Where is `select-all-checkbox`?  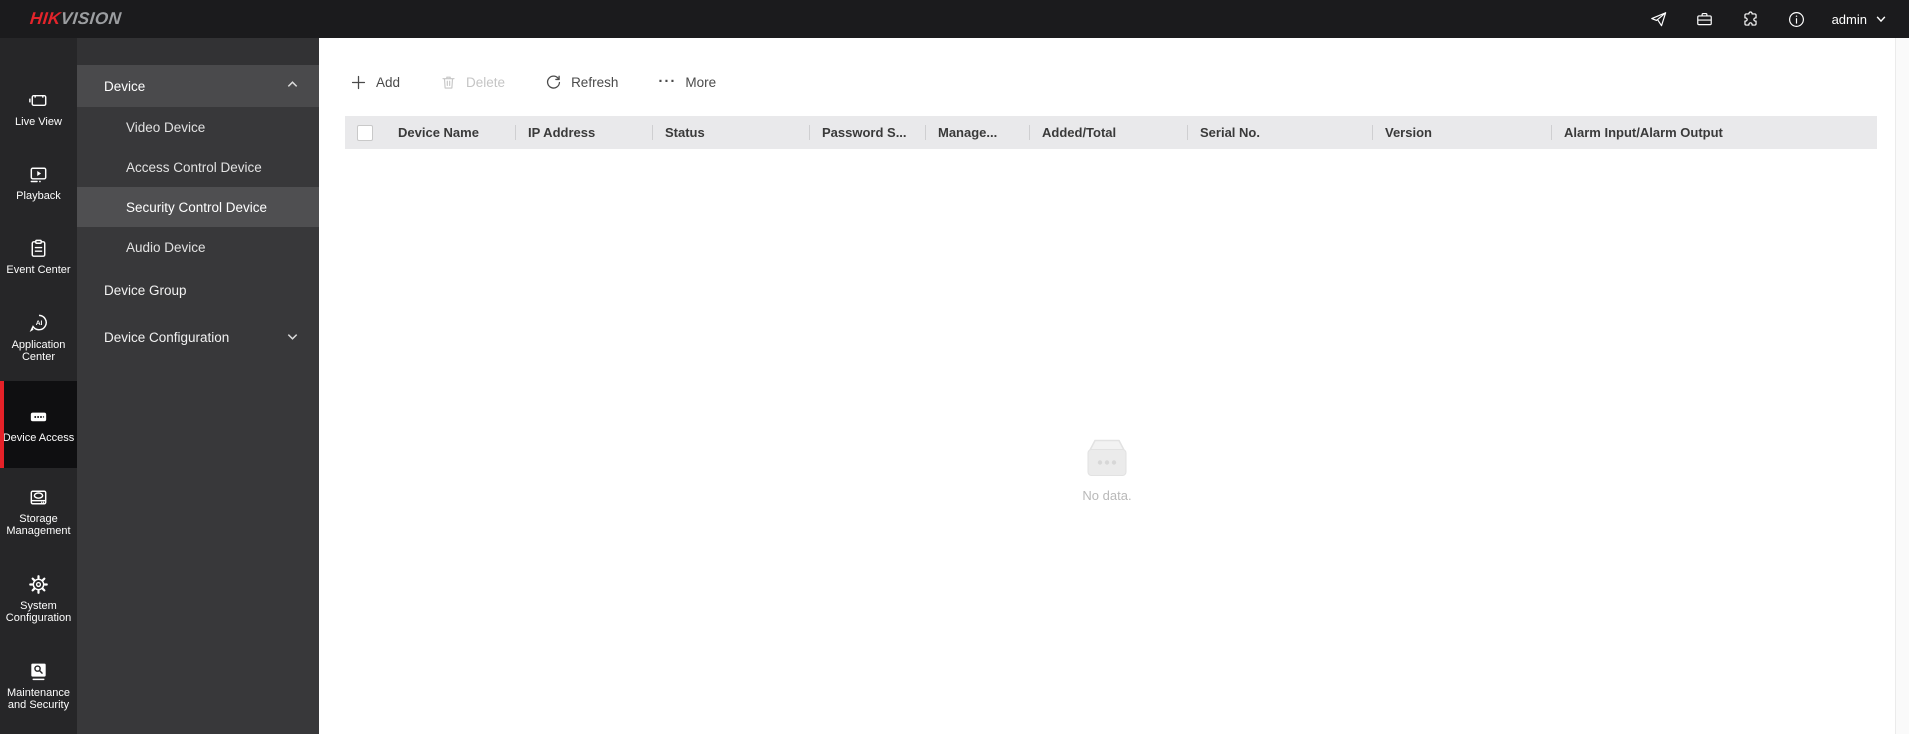
select-all-checkbox is located at coordinates (365, 132).